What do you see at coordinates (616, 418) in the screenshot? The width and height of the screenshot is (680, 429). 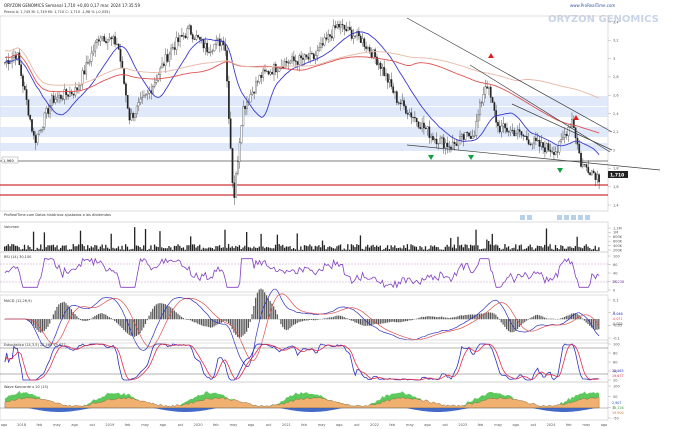 I see `axis-tick-label: -50` at bounding box center [616, 418].